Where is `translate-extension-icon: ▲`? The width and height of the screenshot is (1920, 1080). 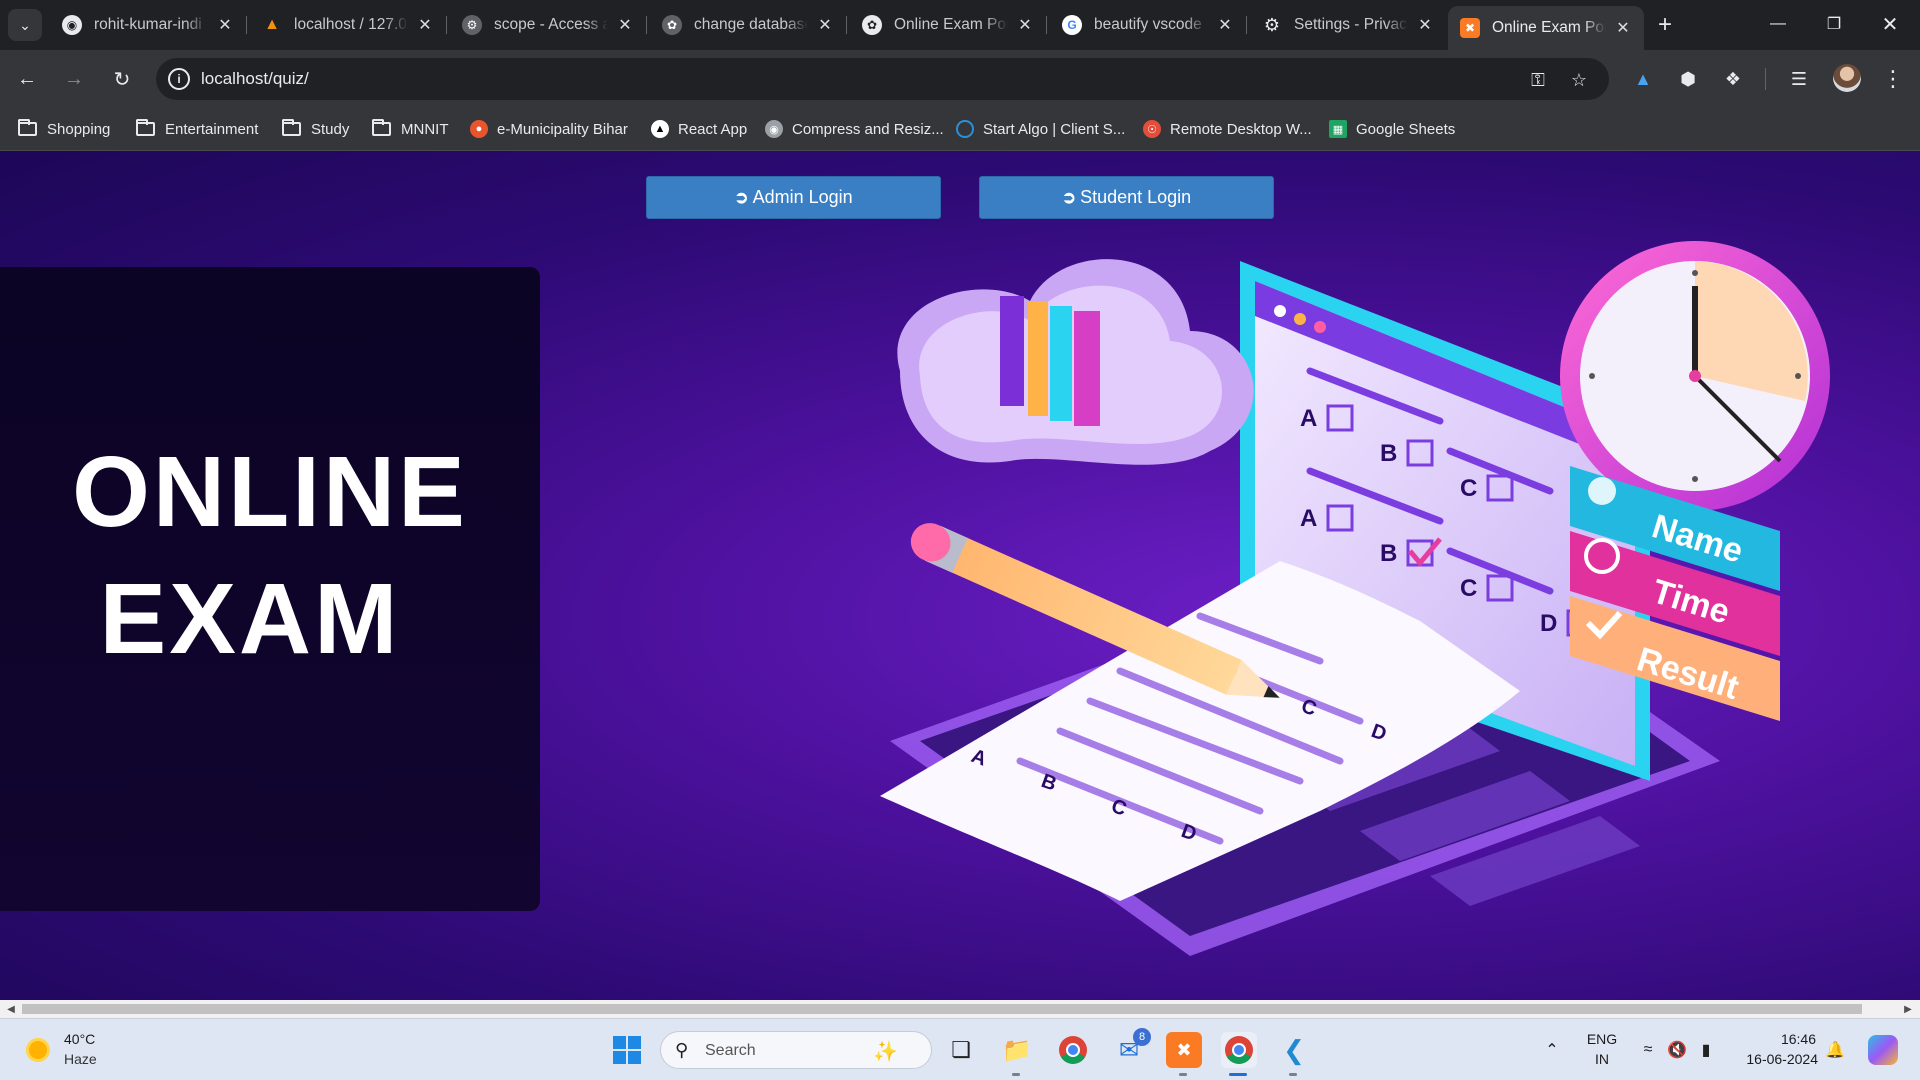 translate-extension-icon: ▲ is located at coordinates (1643, 79).